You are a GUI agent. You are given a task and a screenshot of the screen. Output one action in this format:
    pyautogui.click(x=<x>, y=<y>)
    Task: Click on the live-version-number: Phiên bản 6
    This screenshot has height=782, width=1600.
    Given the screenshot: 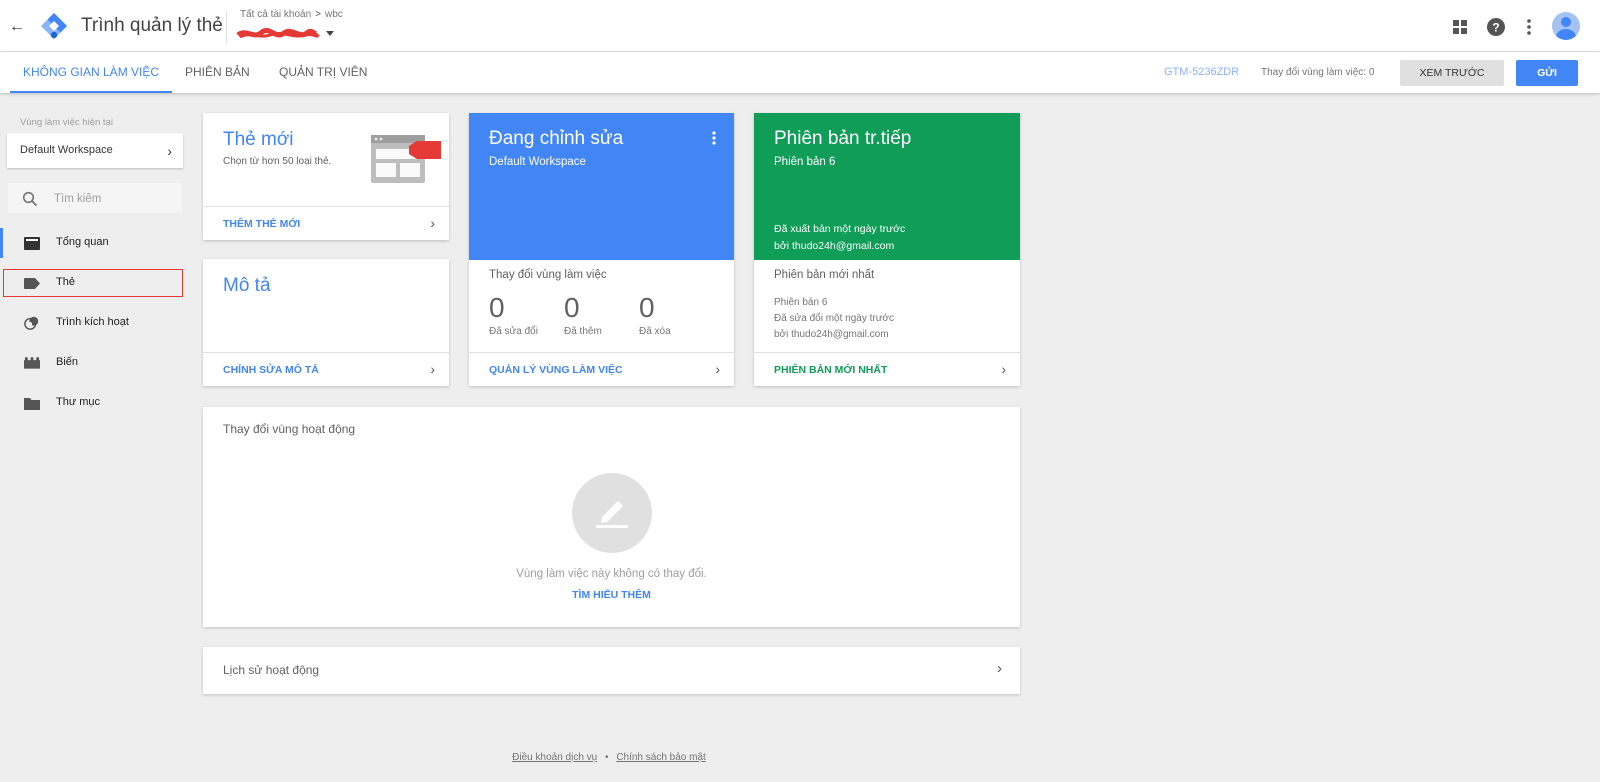 What is the action you would take?
    pyautogui.click(x=805, y=162)
    